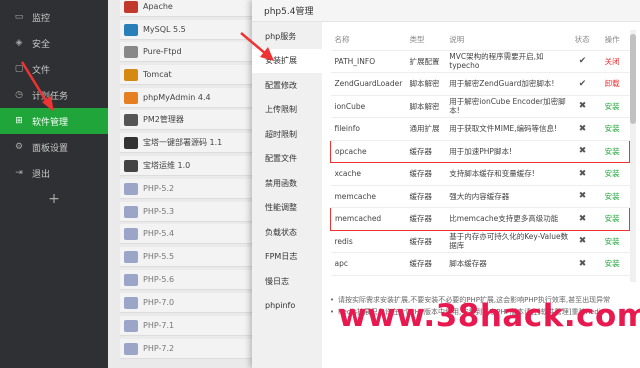 The image size is (640, 368). Describe the element at coordinates (19, 147) in the screenshot. I see `settings-icon: ⚙` at that location.